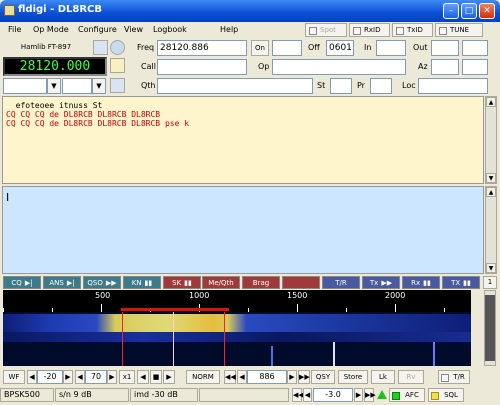 Image resolution: width=500 pixels, height=405 pixels. What do you see at coordinates (412, 30) in the screenshot?
I see `txid-toggle: TxID` at bounding box center [412, 30].